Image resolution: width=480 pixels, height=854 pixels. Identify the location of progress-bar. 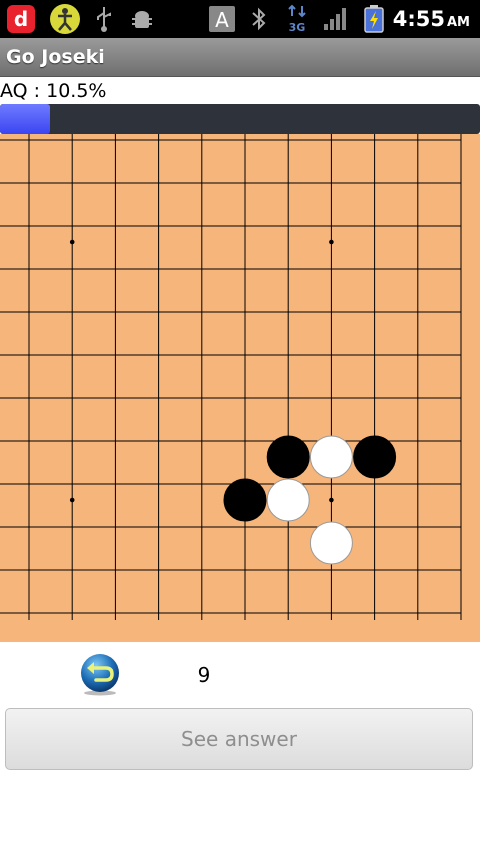
(240, 119).